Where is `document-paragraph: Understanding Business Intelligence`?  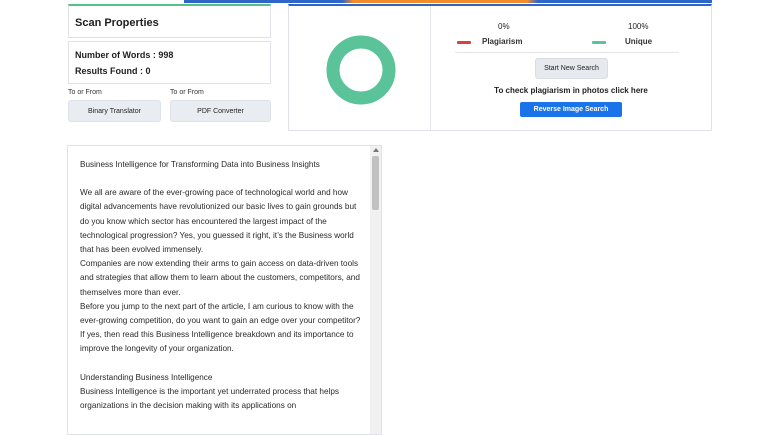
document-paragraph: Understanding Business Intelligence is located at coordinates (146, 377).